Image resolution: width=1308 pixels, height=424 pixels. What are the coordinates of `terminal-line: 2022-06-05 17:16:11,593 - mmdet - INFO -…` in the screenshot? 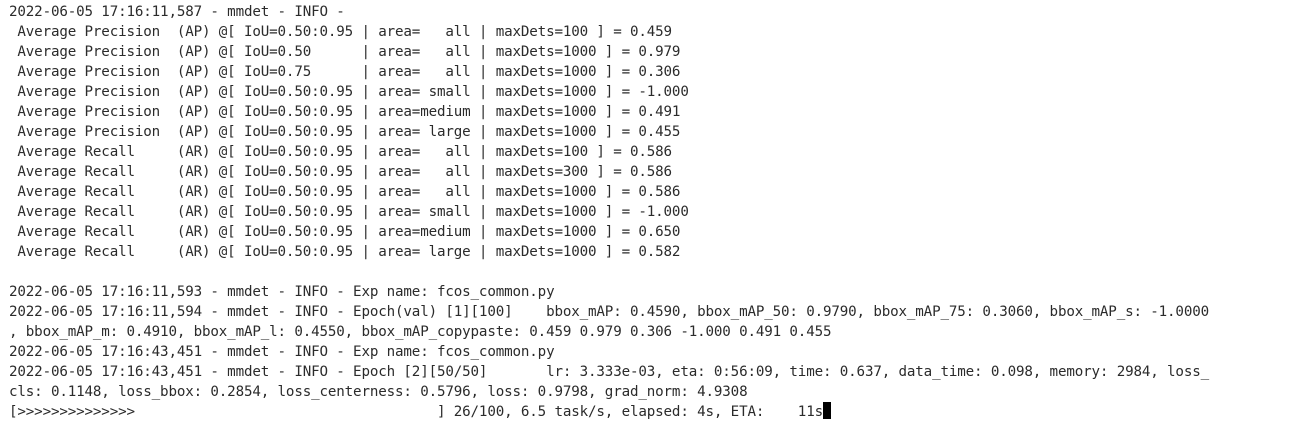 It's located at (282, 292).